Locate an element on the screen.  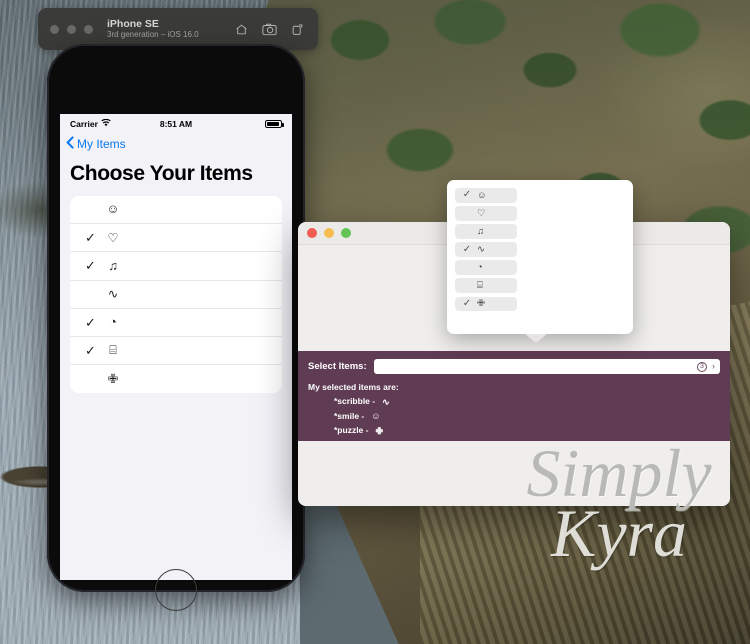
select-items-field: 3 › is located at coordinates (546, 366).